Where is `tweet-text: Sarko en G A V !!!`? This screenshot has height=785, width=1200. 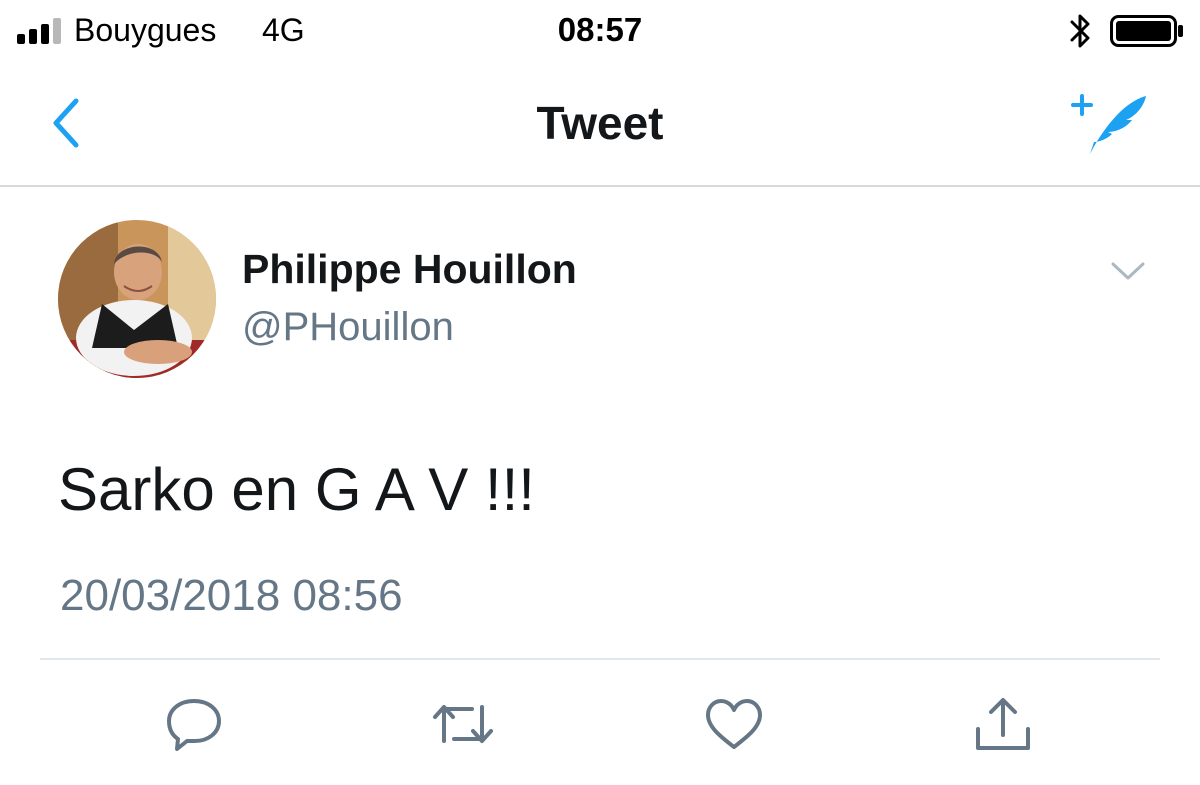
tweet-text: Sarko en G A V !!! is located at coordinates (296, 489).